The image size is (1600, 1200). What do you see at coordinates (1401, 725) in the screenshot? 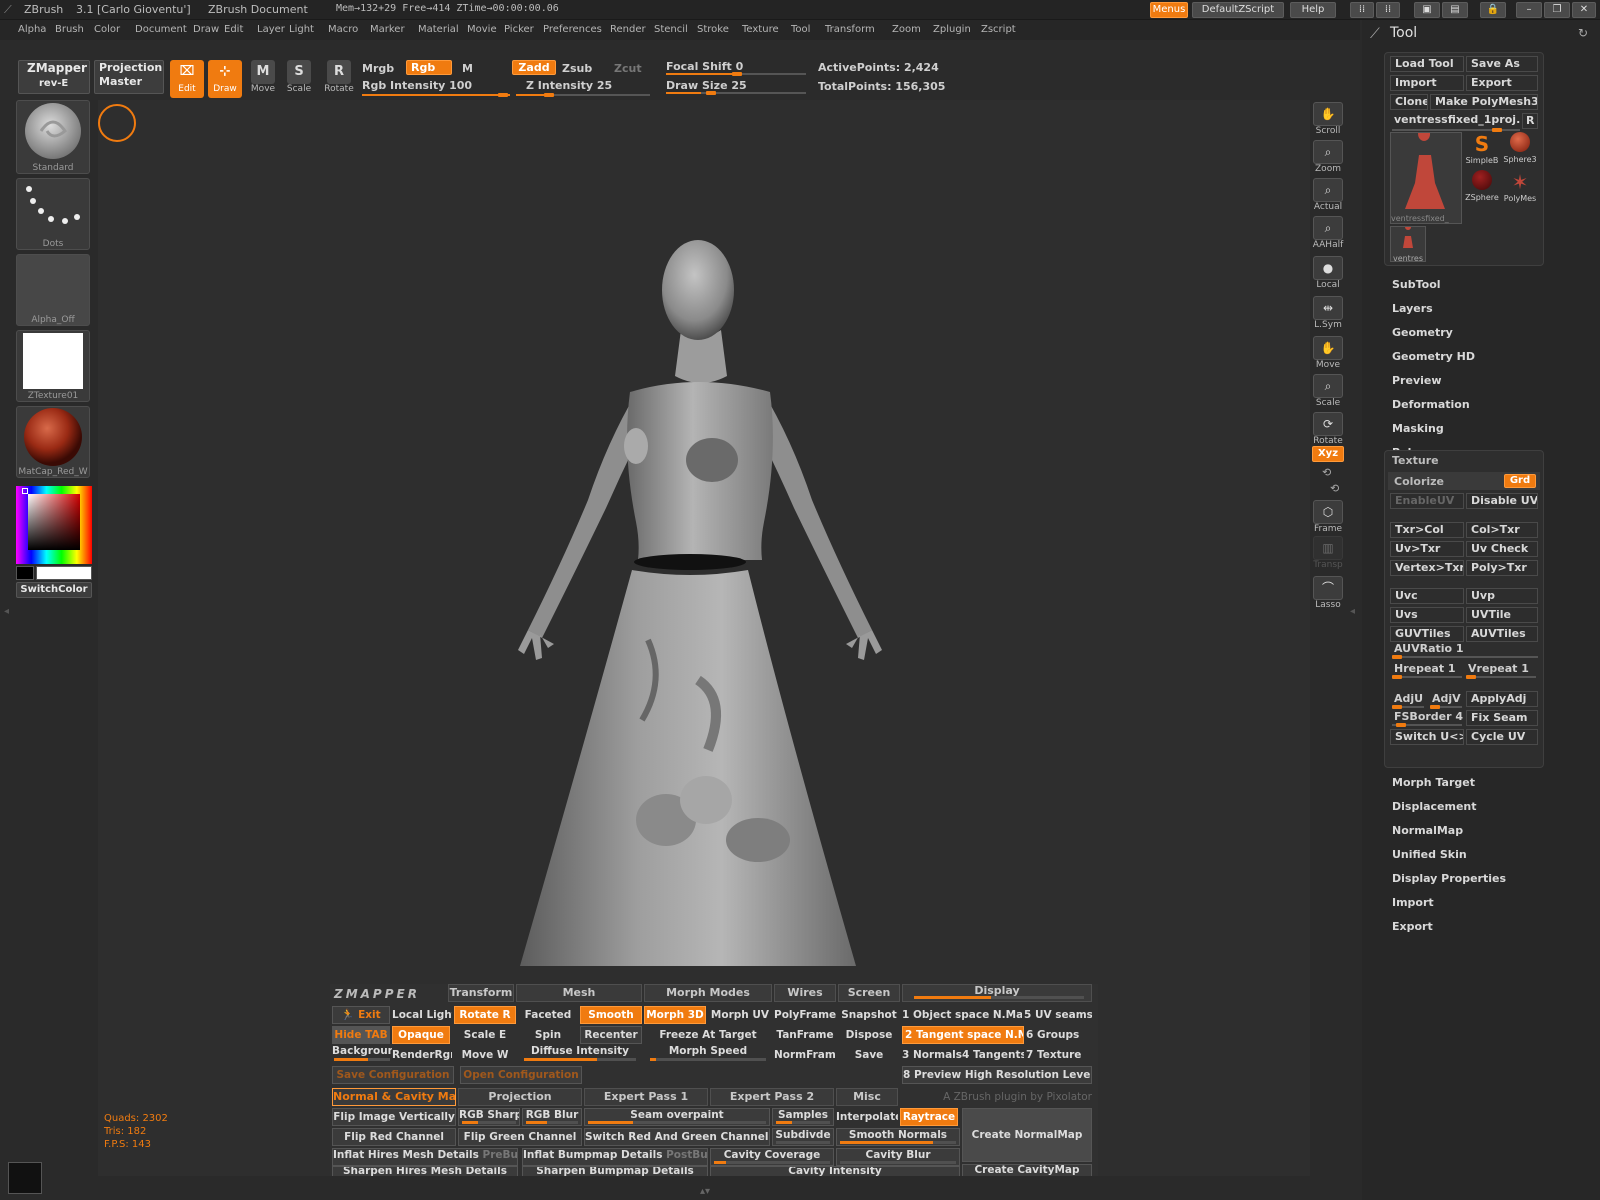
I see `fsborder-knob` at bounding box center [1401, 725].